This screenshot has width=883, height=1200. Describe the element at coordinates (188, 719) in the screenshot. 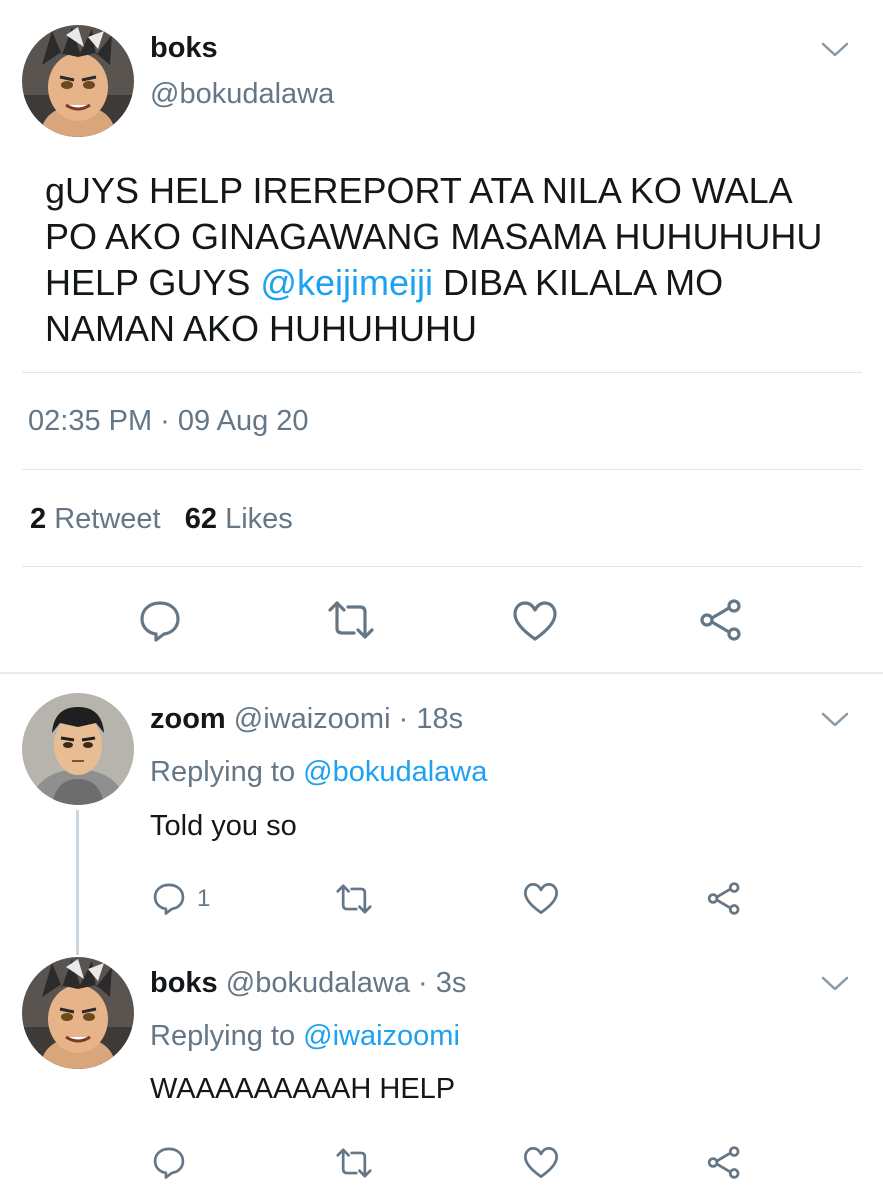

I see `display-name: zoom` at that location.